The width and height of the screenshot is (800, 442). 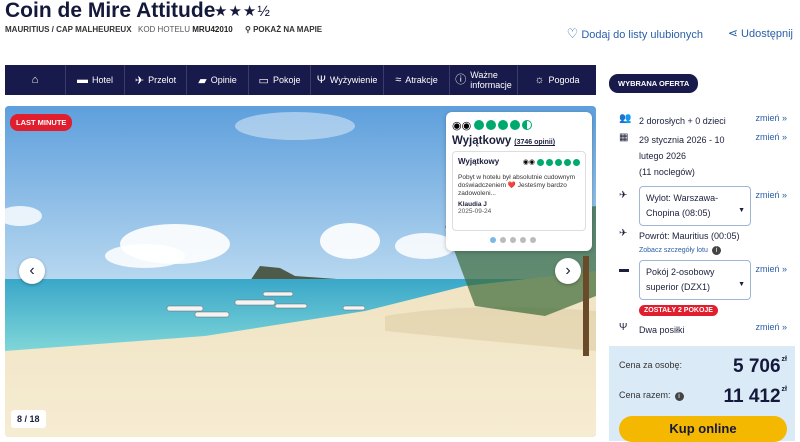 I want to click on show-map-link: ⚲ POKAŻ NA MAPIE, so click(x=283, y=29).